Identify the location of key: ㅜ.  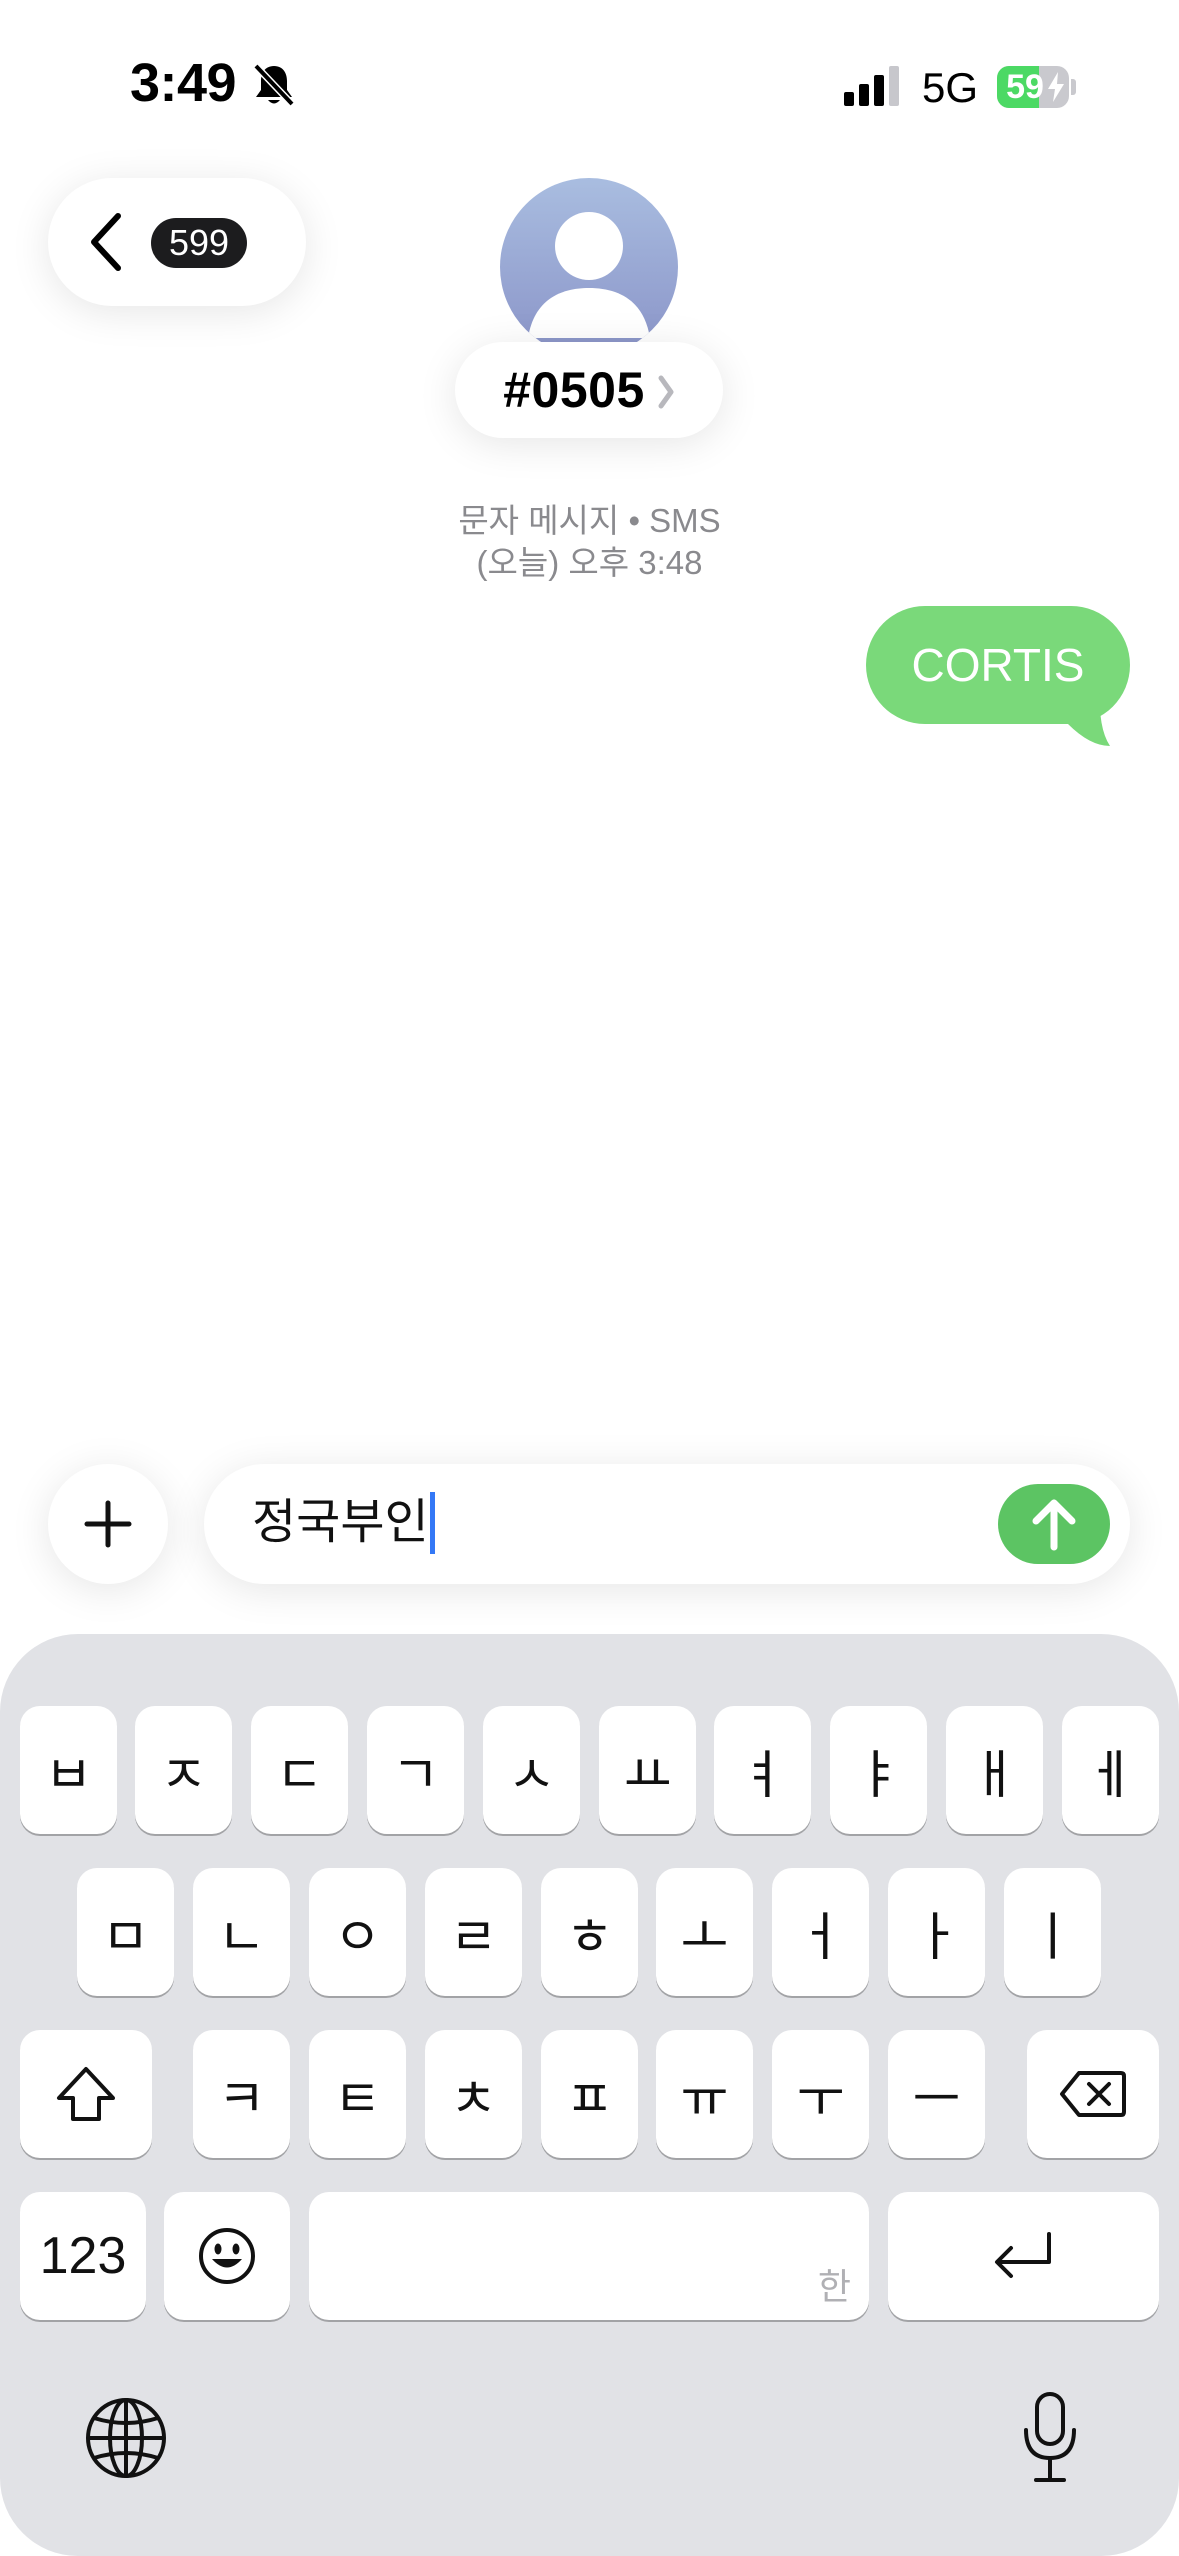
(820, 2094).